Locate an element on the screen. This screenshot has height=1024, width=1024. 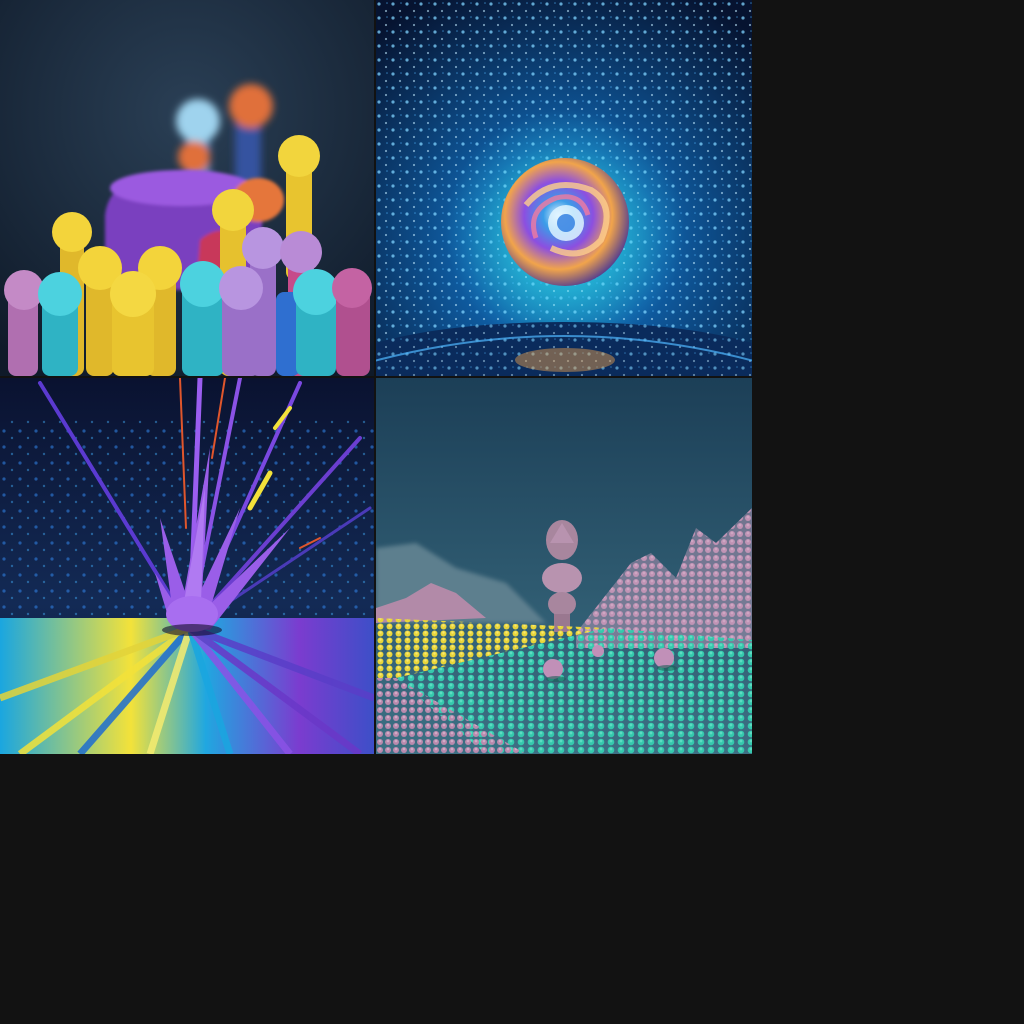
image-tile-spiky-burst is located at coordinates (187, 566).